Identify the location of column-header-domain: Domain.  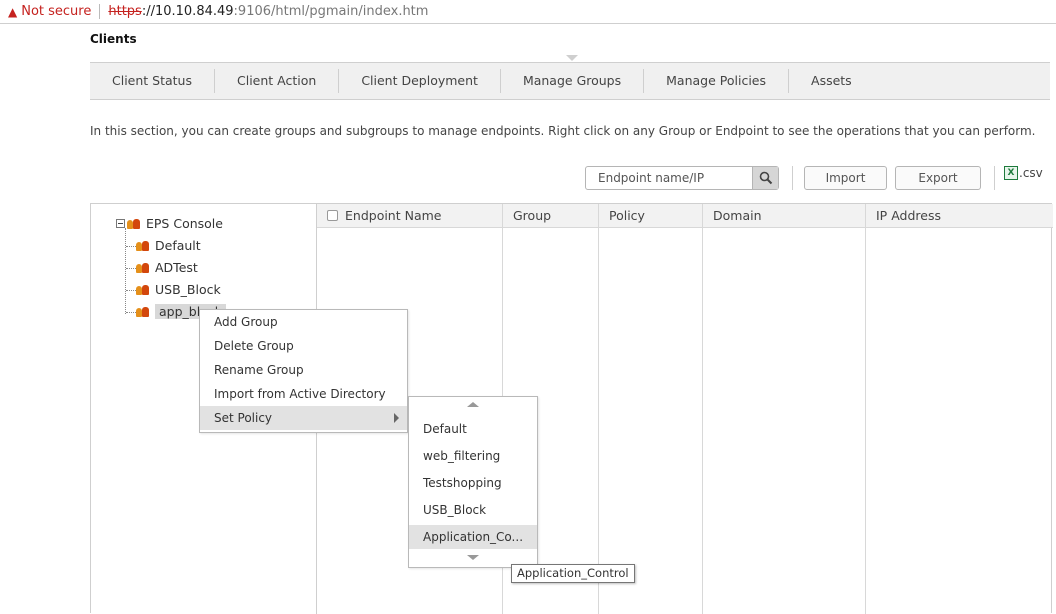
(737, 215).